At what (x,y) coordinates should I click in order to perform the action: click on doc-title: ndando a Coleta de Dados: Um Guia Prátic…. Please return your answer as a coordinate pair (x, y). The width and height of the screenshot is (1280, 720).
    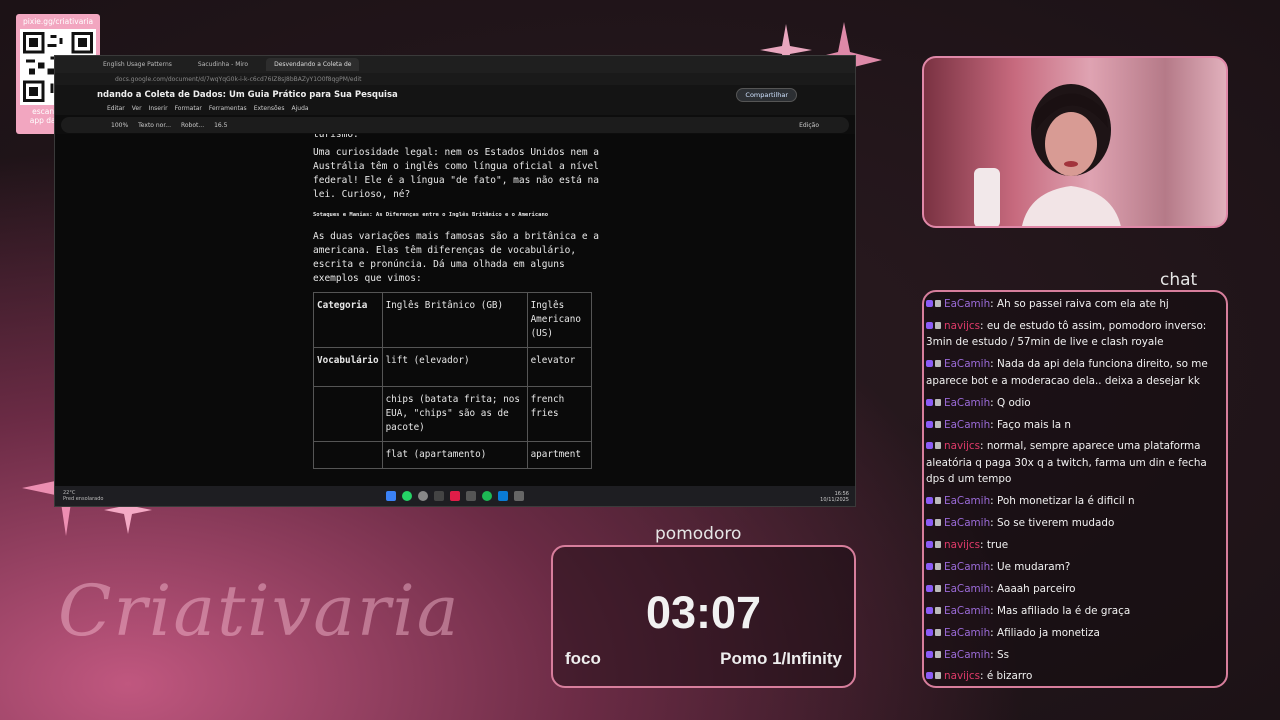
    Looking at the image, I should click on (247, 95).